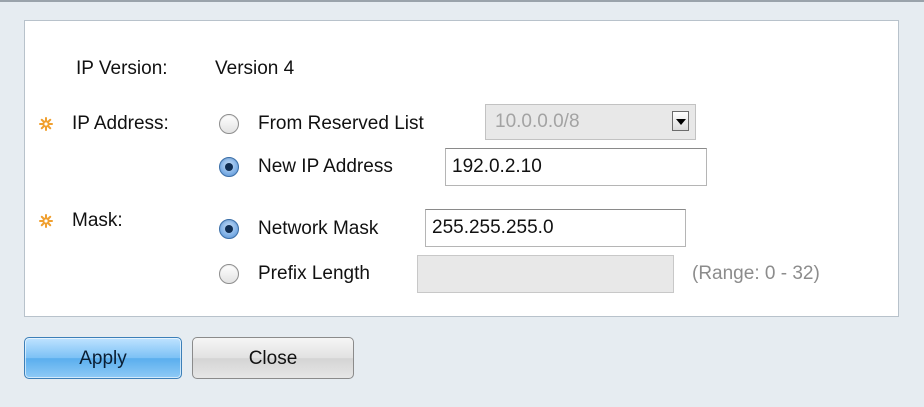 This screenshot has width=924, height=407. Describe the element at coordinates (576, 167) in the screenshot. I see `new-ip-address-input` at that location.